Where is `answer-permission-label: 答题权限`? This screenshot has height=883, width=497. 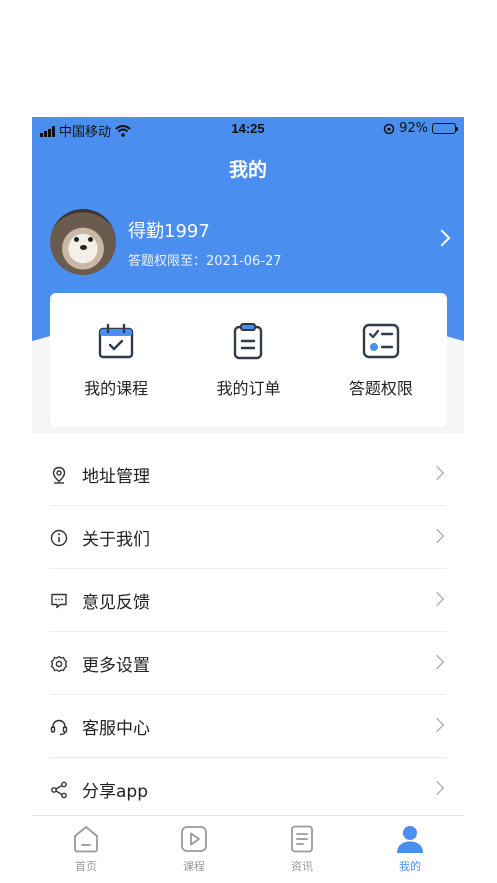 answer-permission-label: 答题权限 is located at coordinates (380, 388).